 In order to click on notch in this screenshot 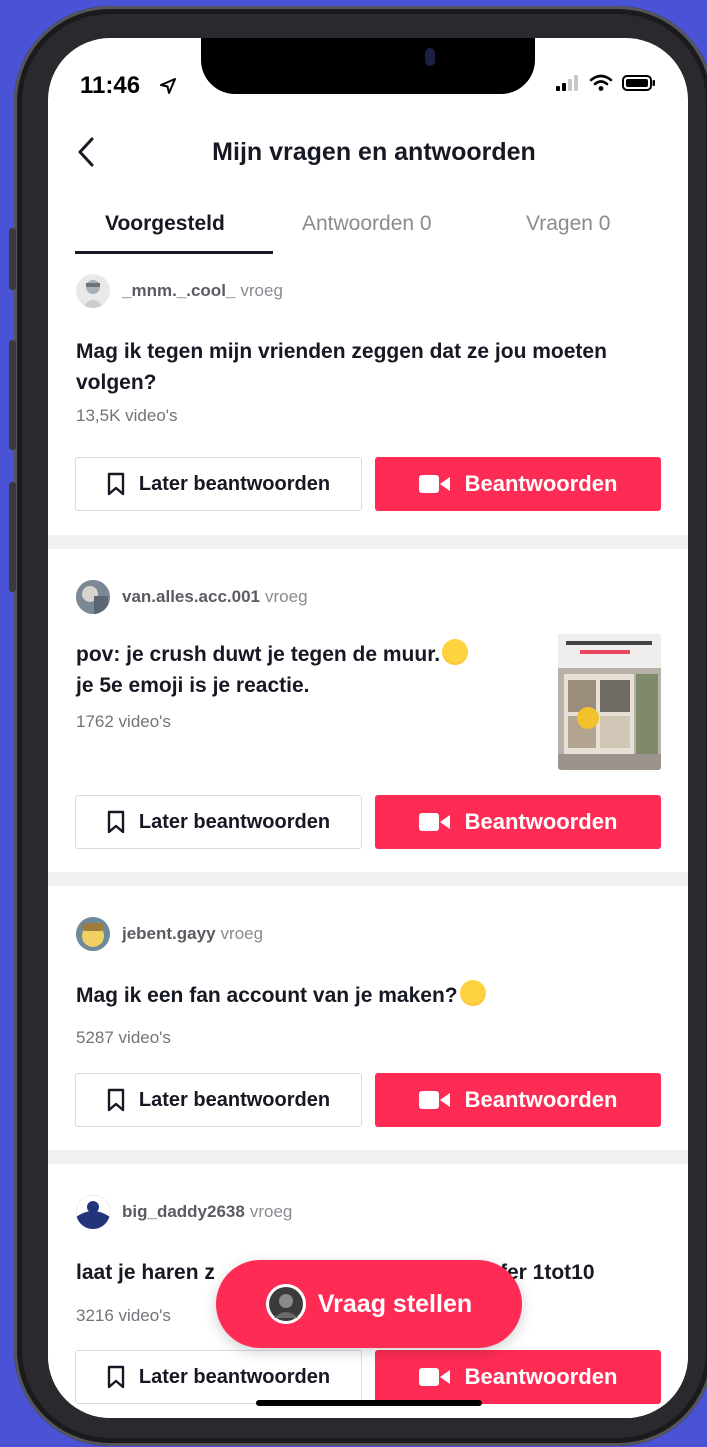, I will do `click(368, 66)`.